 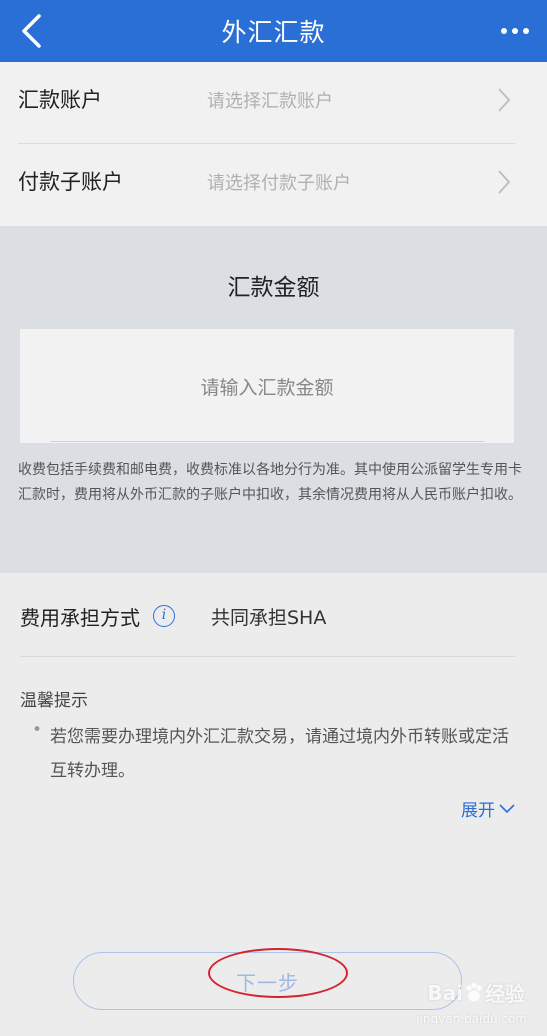 What do you see at coordinates (80, 618) in the screenshot?
I see `fee-bearing-label: 费用承担方式` at bounding box center [80, 618].